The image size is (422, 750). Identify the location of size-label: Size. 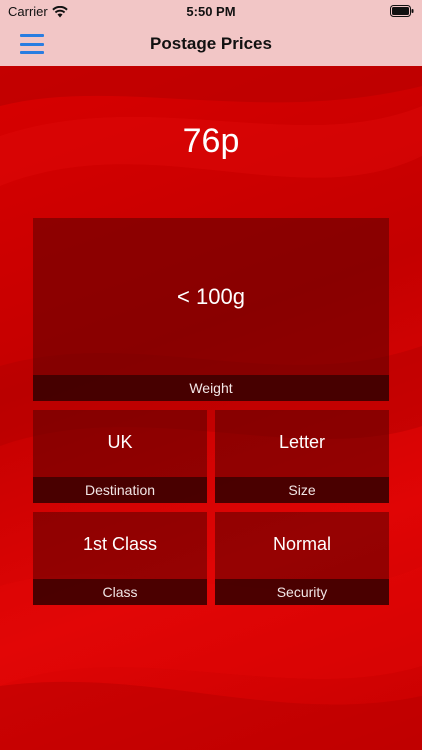
(302, 490).